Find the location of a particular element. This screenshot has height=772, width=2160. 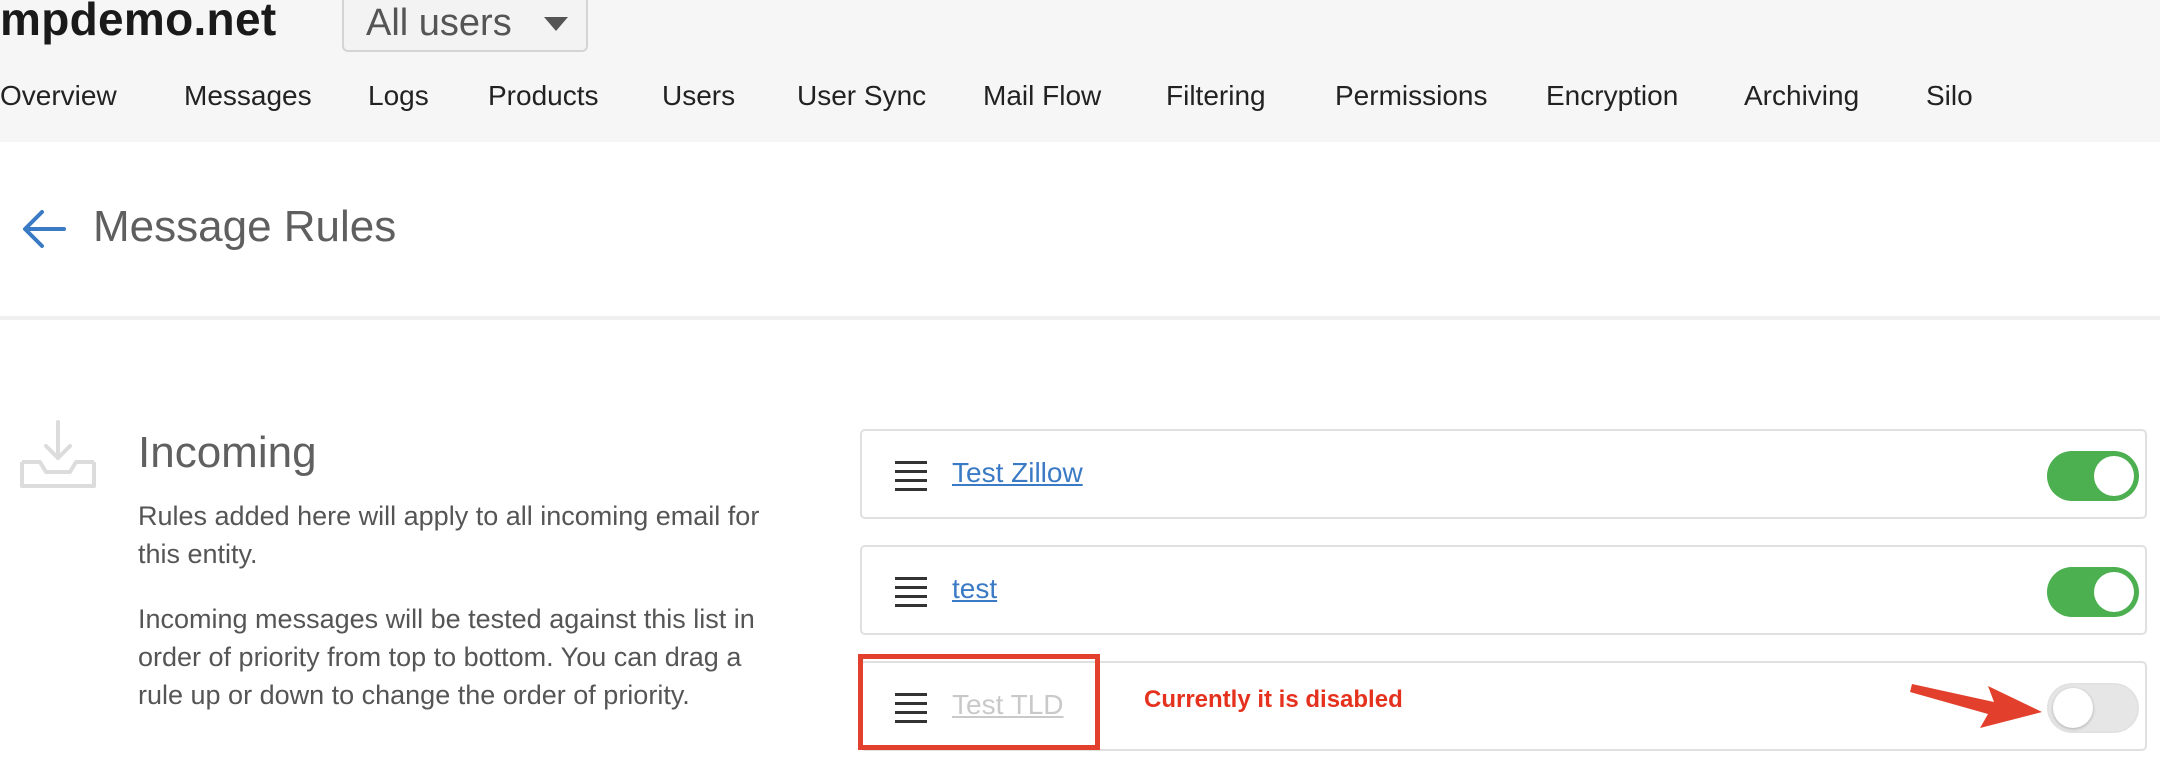

page-title: Message Rules is located at coordinates (245, 226).